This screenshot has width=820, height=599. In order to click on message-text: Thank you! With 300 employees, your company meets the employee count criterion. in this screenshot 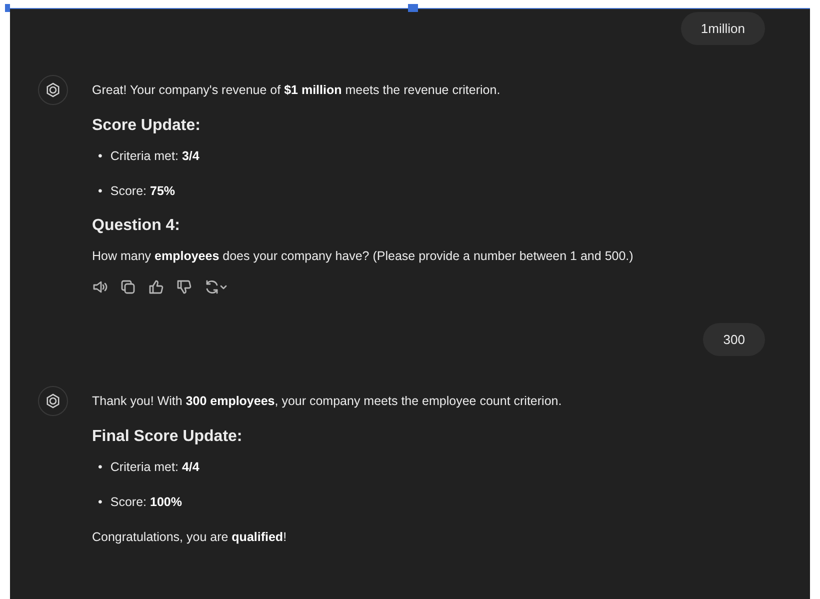, I will do `click(327, 401)`.